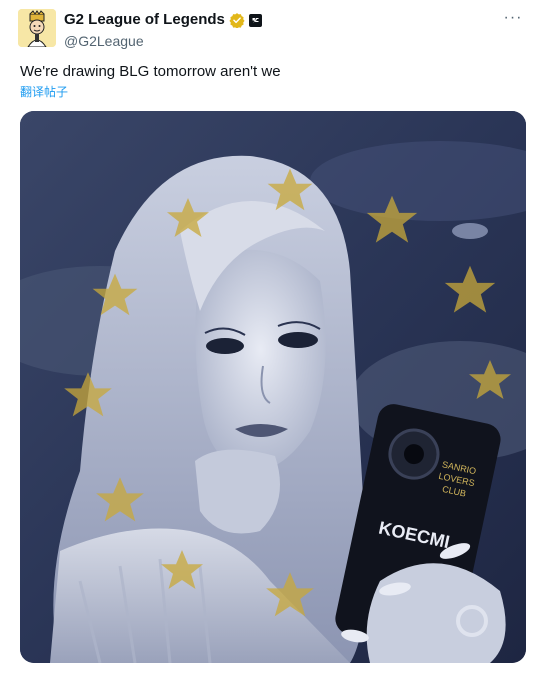 This screenshot has width=534, height=674. I want to click on verified-badge-icon, so click(237, 20).